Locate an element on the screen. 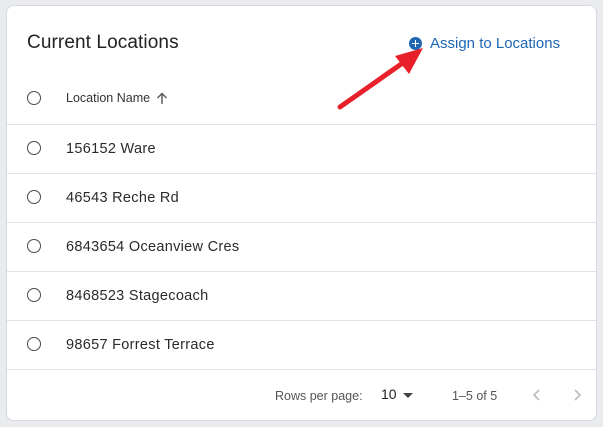 This screenshot has height=427, width=603. location-name-column-header: Location Name is located at coordinates (117, 98).